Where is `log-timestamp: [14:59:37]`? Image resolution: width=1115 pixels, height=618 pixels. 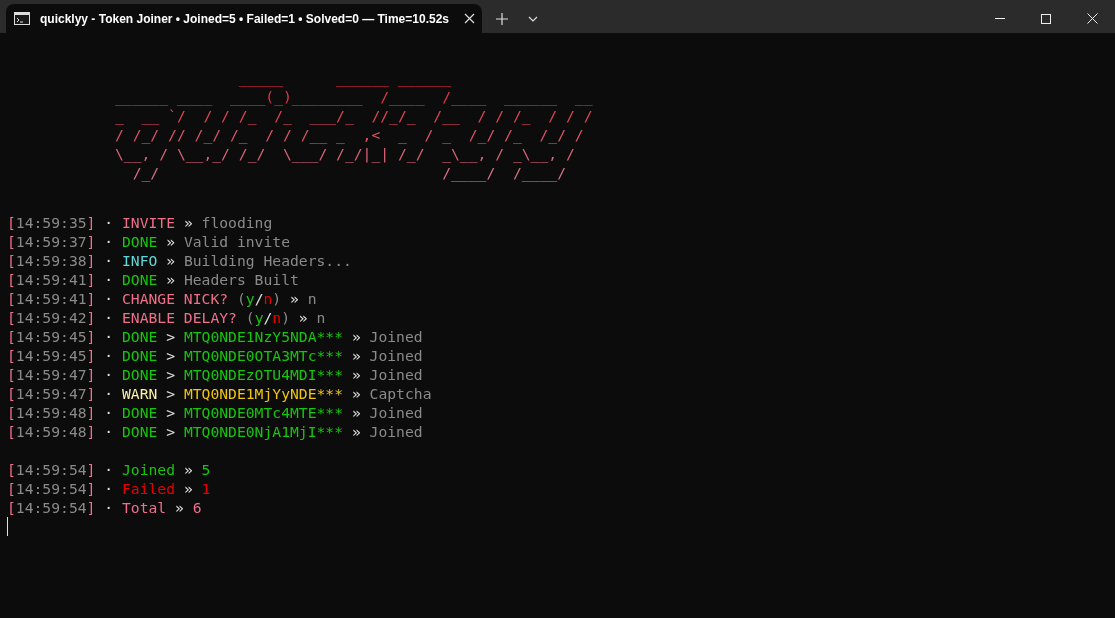
log-timestamp: [14:59:37] is located at coordinates (51, 241).